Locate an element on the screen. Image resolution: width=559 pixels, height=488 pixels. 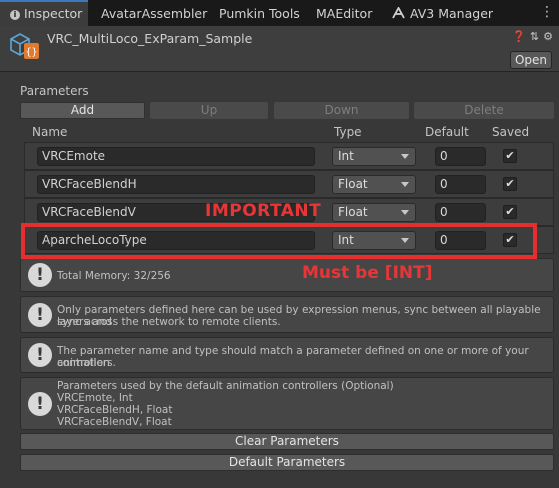
inspector-header: {} VRC_MultiLoco_ExParam_Sample ❓ ⇅ ⚙ Open is located at coordinates (279, 49).